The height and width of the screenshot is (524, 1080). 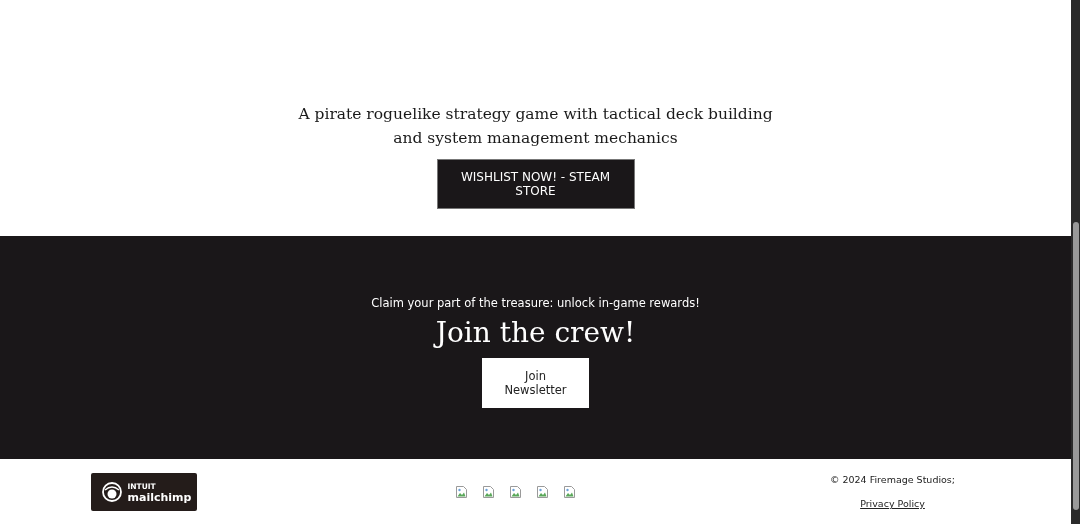 I want to click on wishlist-button: WISHLIST NOW! - STEAM STORE, so click(x=535, y=184).